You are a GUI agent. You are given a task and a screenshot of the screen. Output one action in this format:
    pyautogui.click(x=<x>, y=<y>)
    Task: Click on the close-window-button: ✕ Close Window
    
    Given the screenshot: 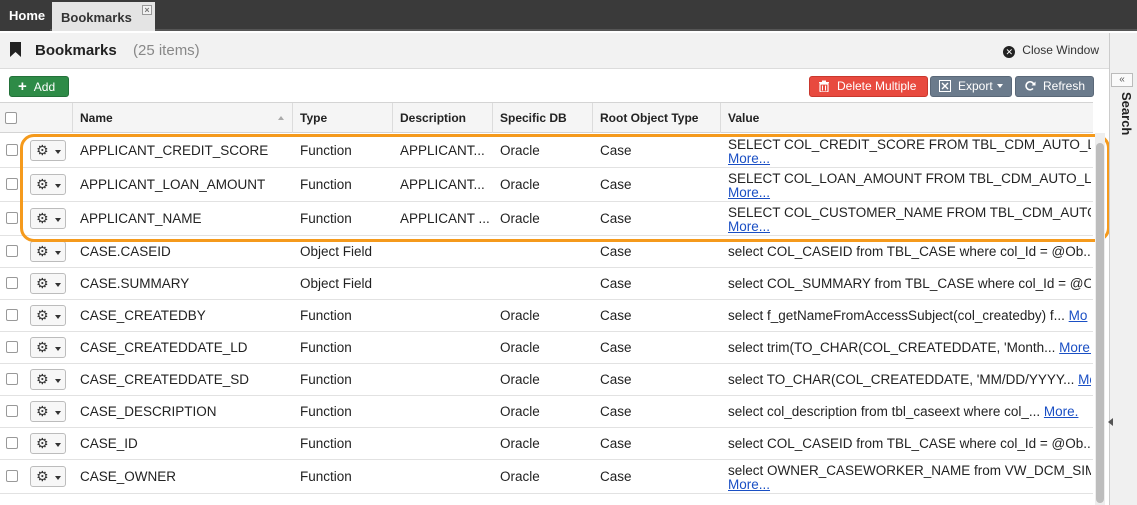 What is the action you would take?
    pyautogui.click(x=1051, y=50)
    